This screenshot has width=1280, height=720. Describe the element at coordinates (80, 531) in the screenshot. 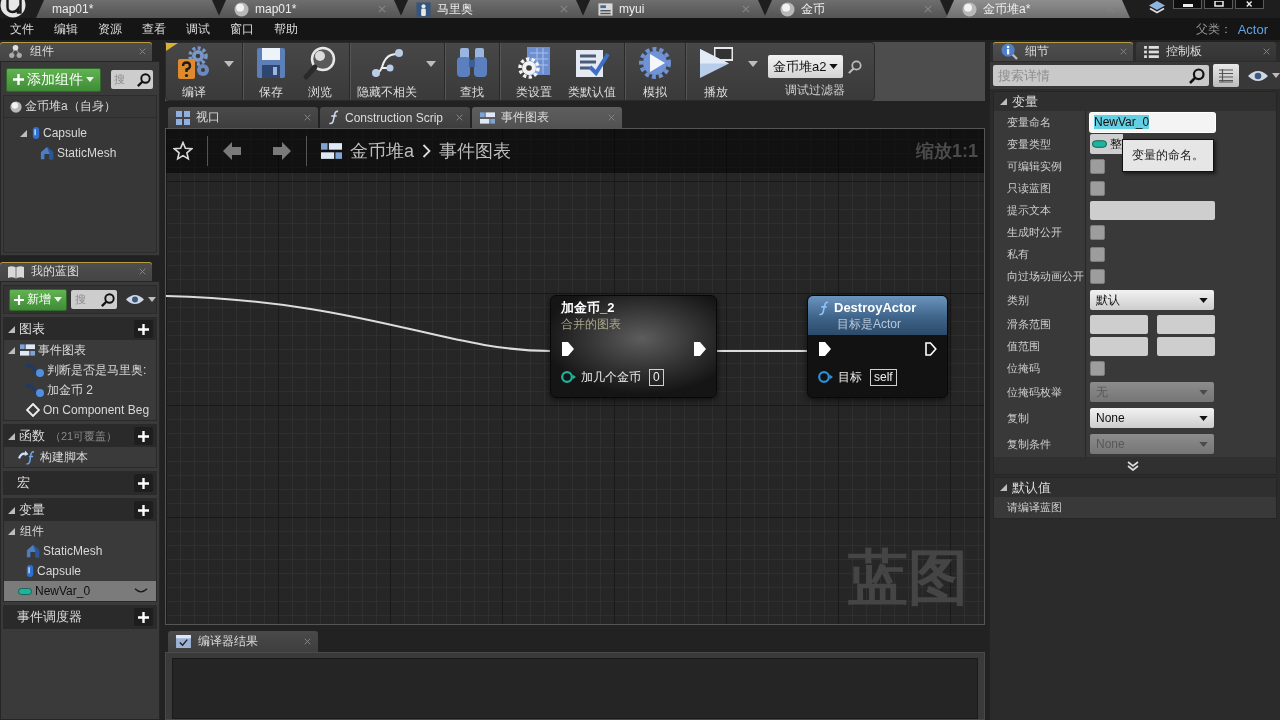

I see `tree-item: 组件` at that location.